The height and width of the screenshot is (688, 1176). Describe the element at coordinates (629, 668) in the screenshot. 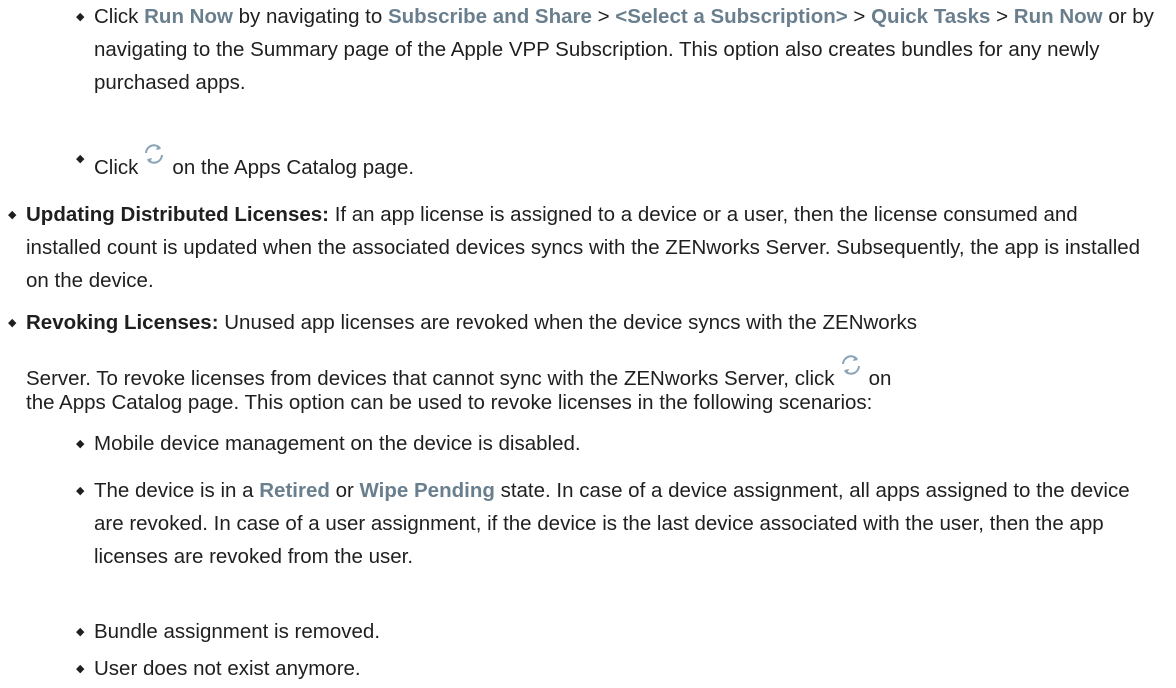

I see `scenario-user: User does not exist anymore.` at that location.